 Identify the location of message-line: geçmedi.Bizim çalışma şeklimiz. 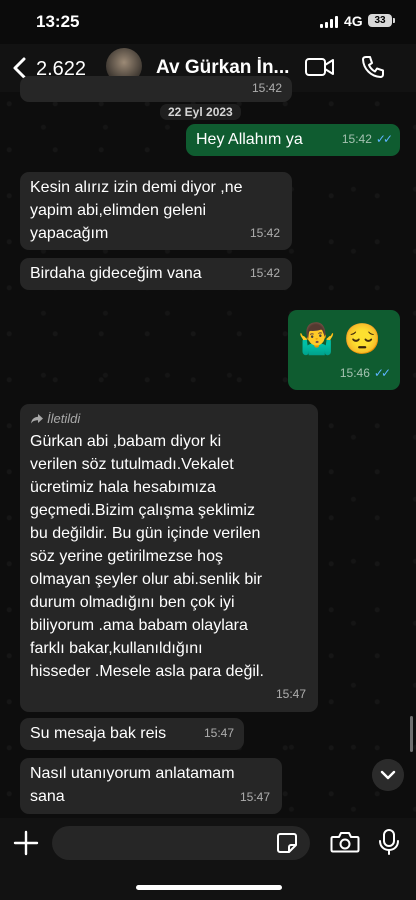
(142, 510).